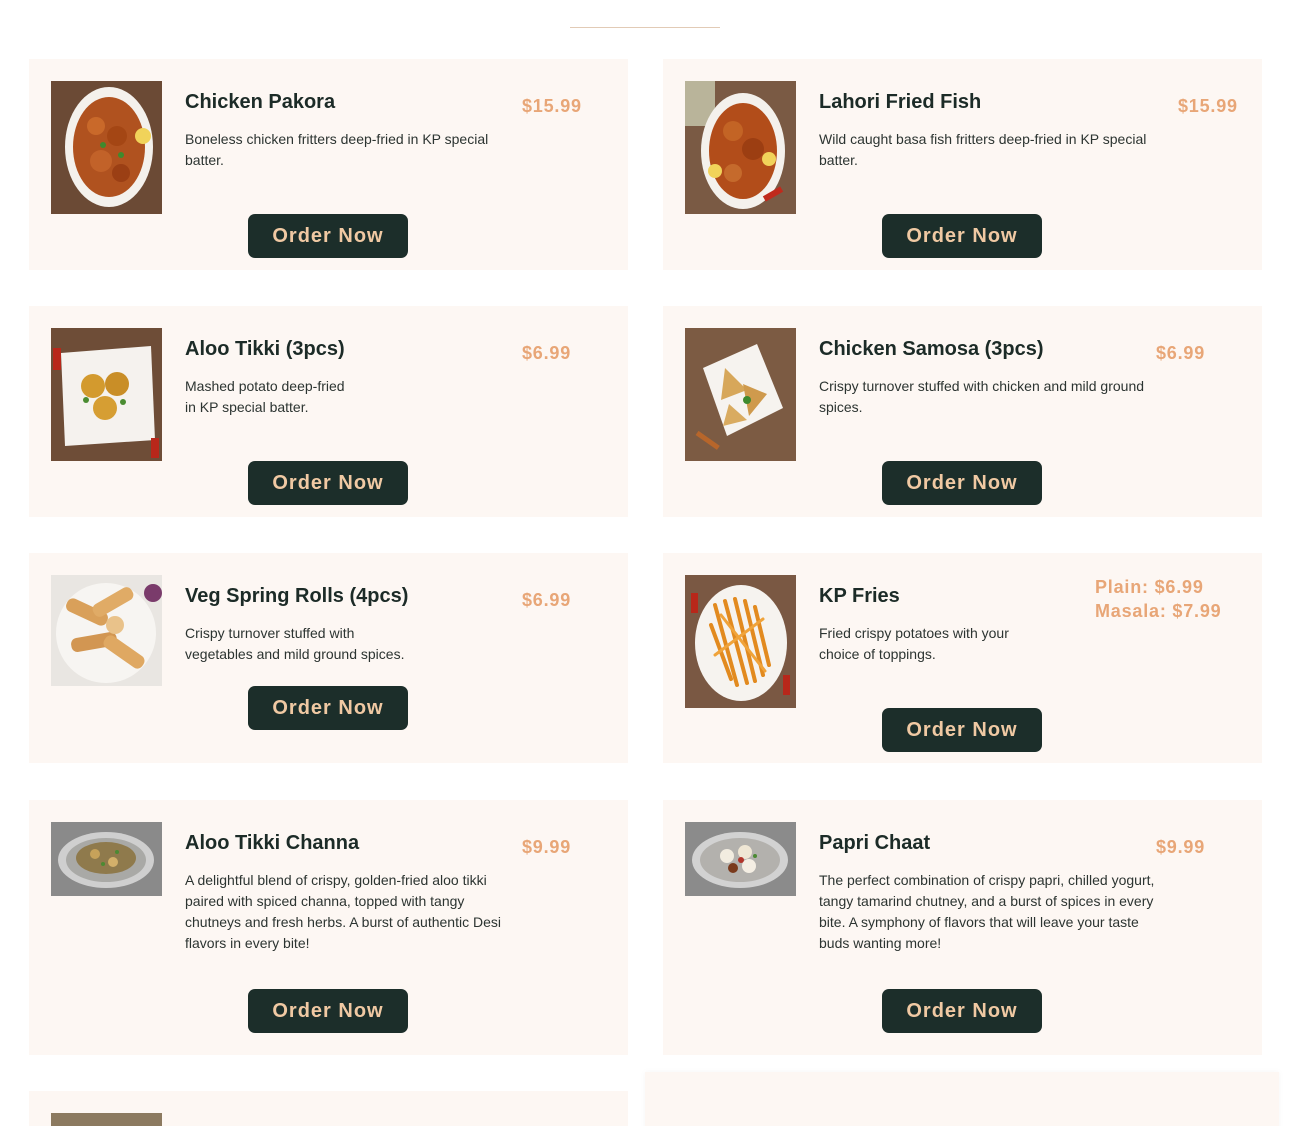  I want to click on papri-chaat-image, so click(740, 859).